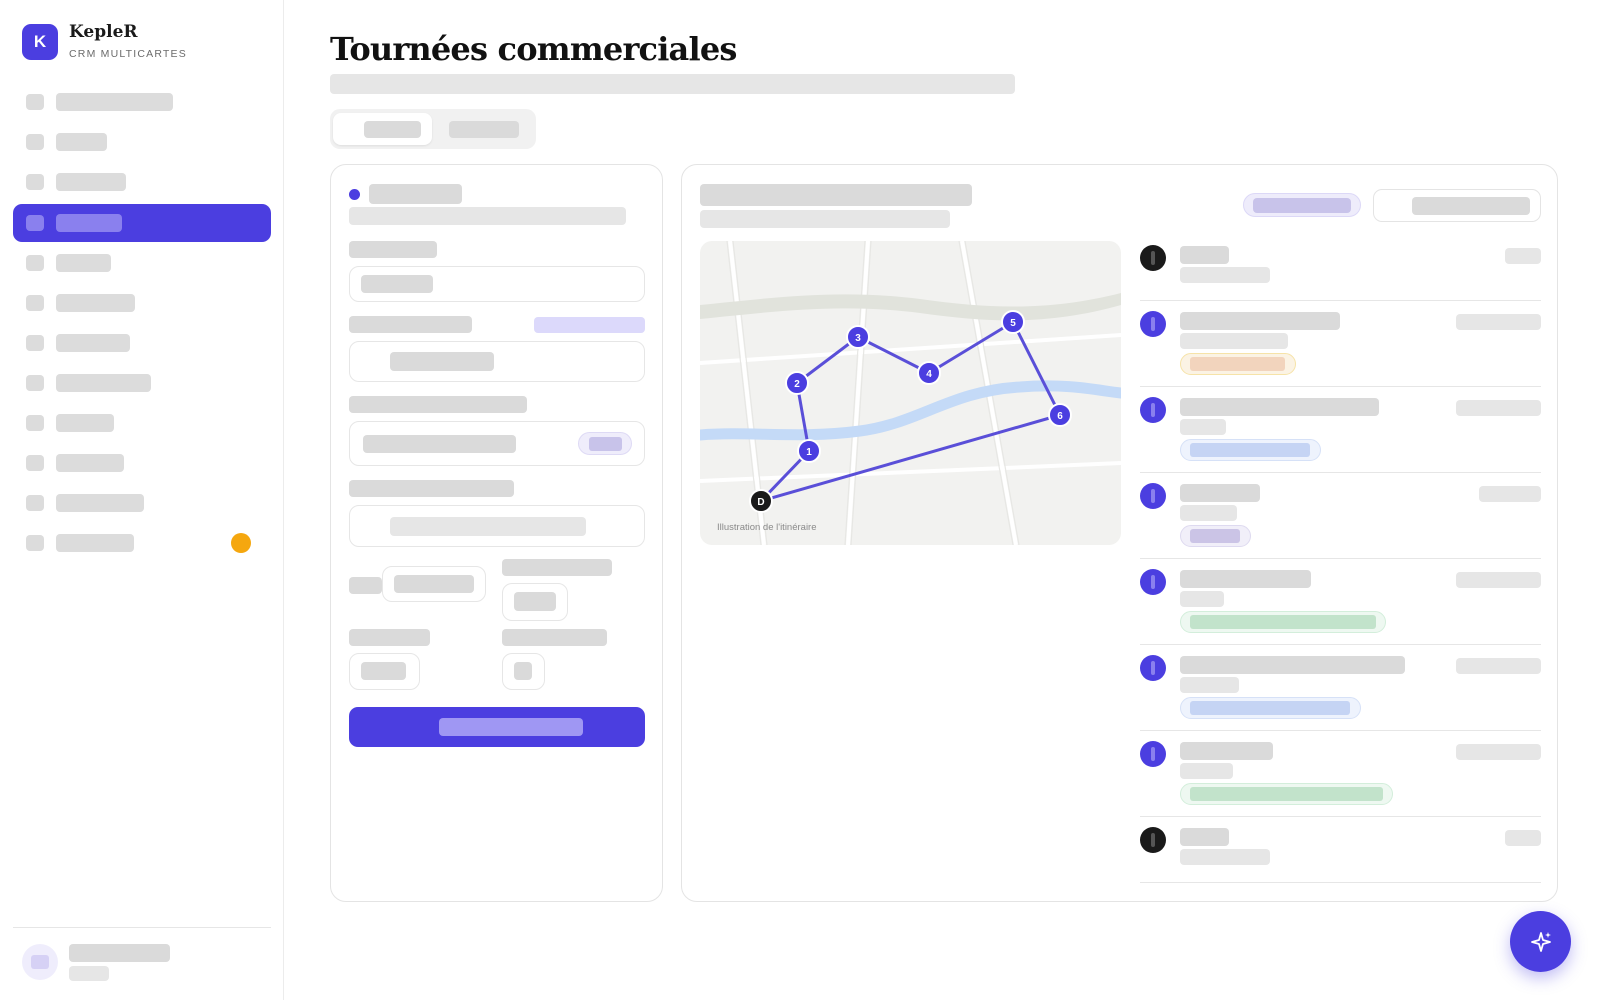 The image size is (1600, 1000). I want to click on stop-marker-3: 3, so click(858, 337).